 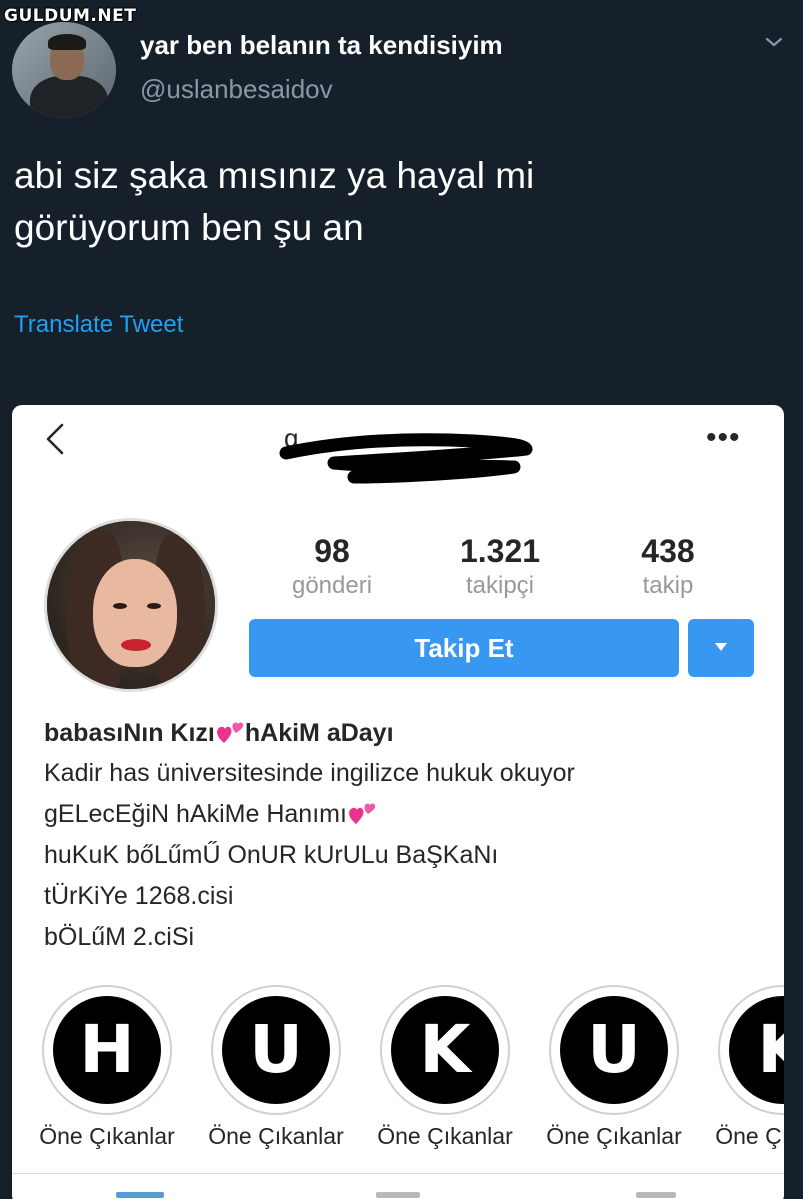 I want to click on bio-line: huKuK bőLűmŰ OnUR kUrULu BaŞKaNı, so click(x=271, y=855).